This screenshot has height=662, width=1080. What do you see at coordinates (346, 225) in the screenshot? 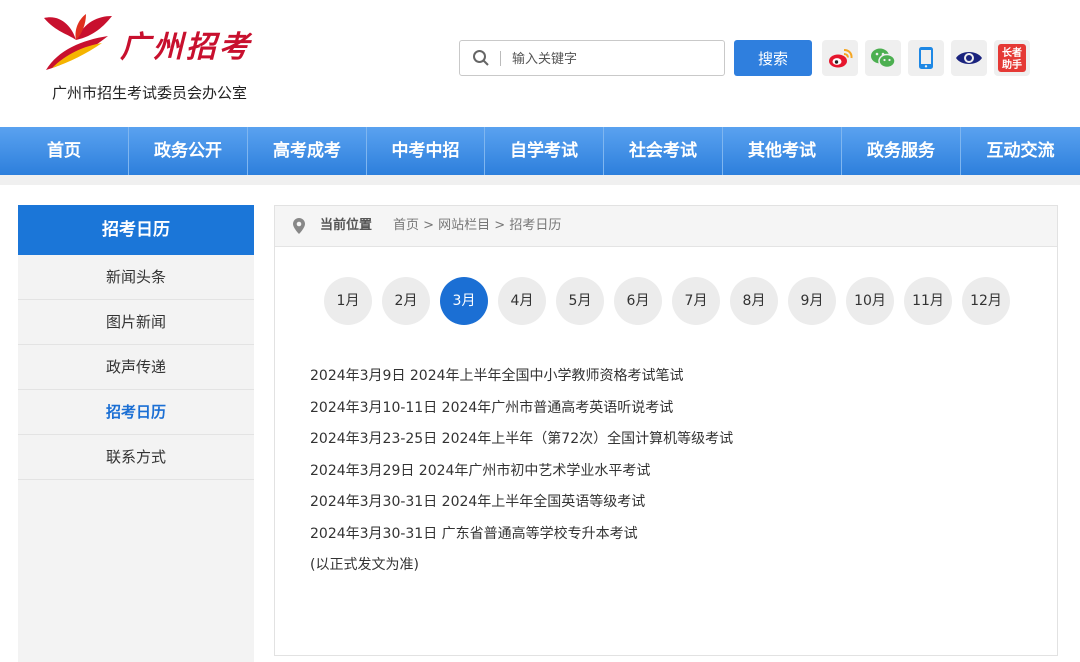
I see `breadcrumb-label: 当前位置` at bounding box center [346, 225].